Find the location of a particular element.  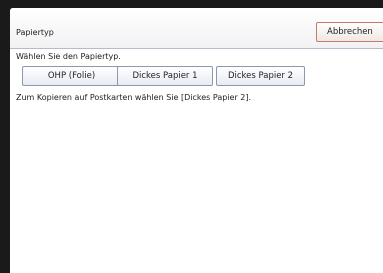

page-title: Papiertyp is located at coordinates (35, 32).